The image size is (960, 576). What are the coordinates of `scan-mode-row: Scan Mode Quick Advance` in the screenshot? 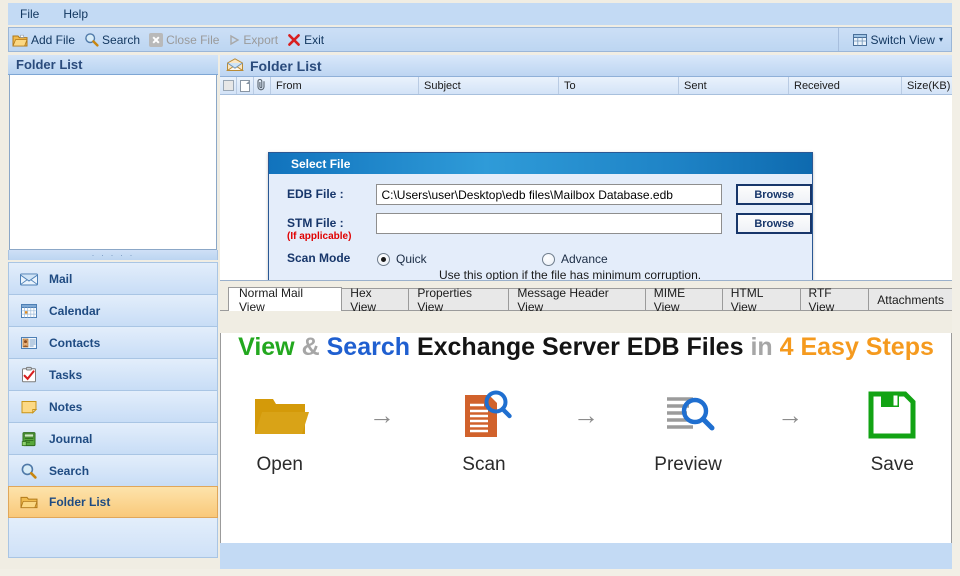 It's located at (540, 258).